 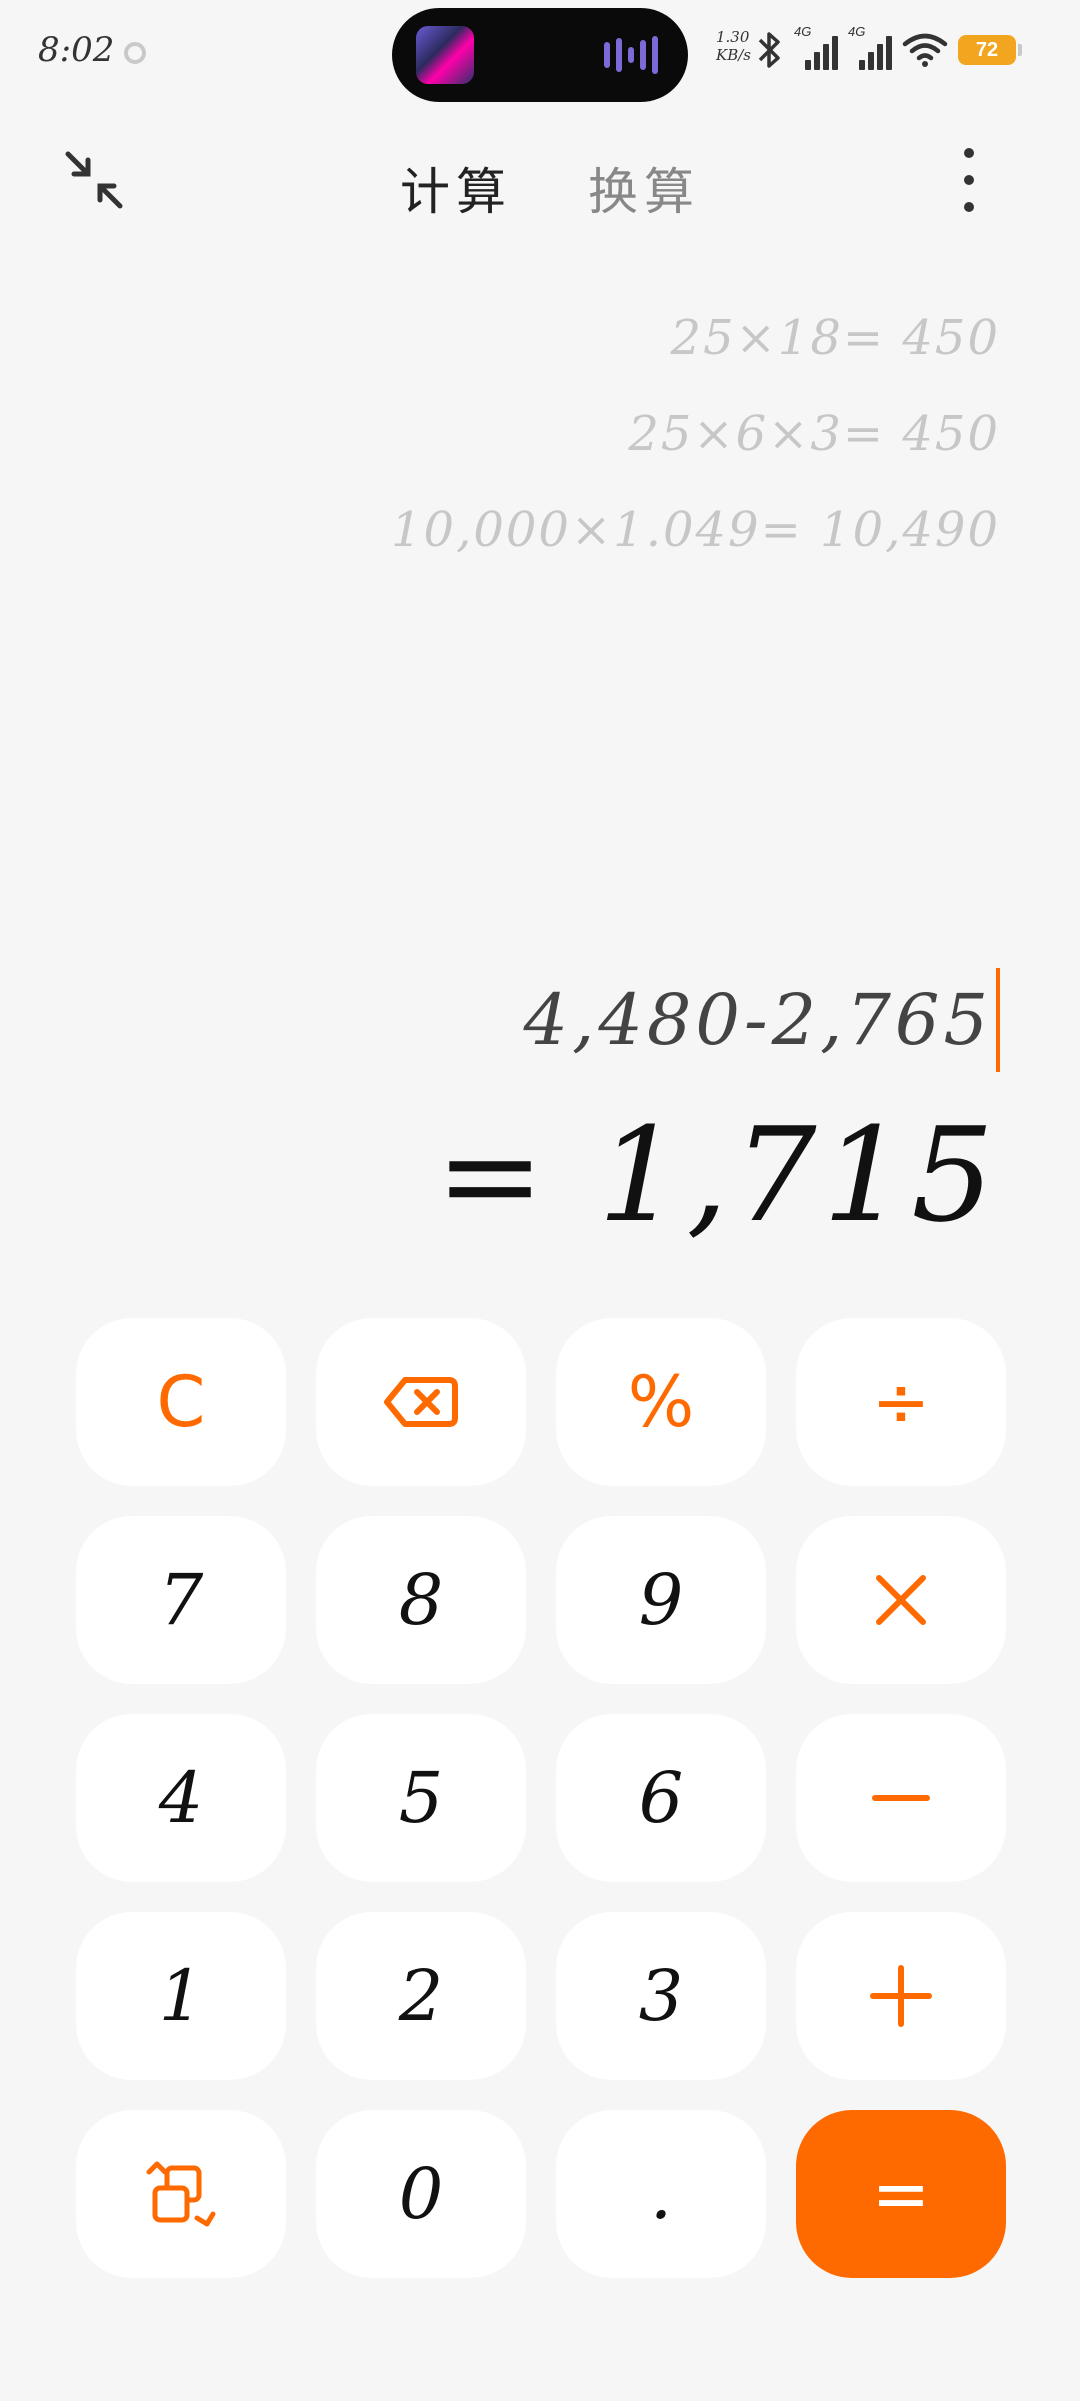 I want to click on cellular-signal-icon-sim2: 4G, so click(x=870, y=48).